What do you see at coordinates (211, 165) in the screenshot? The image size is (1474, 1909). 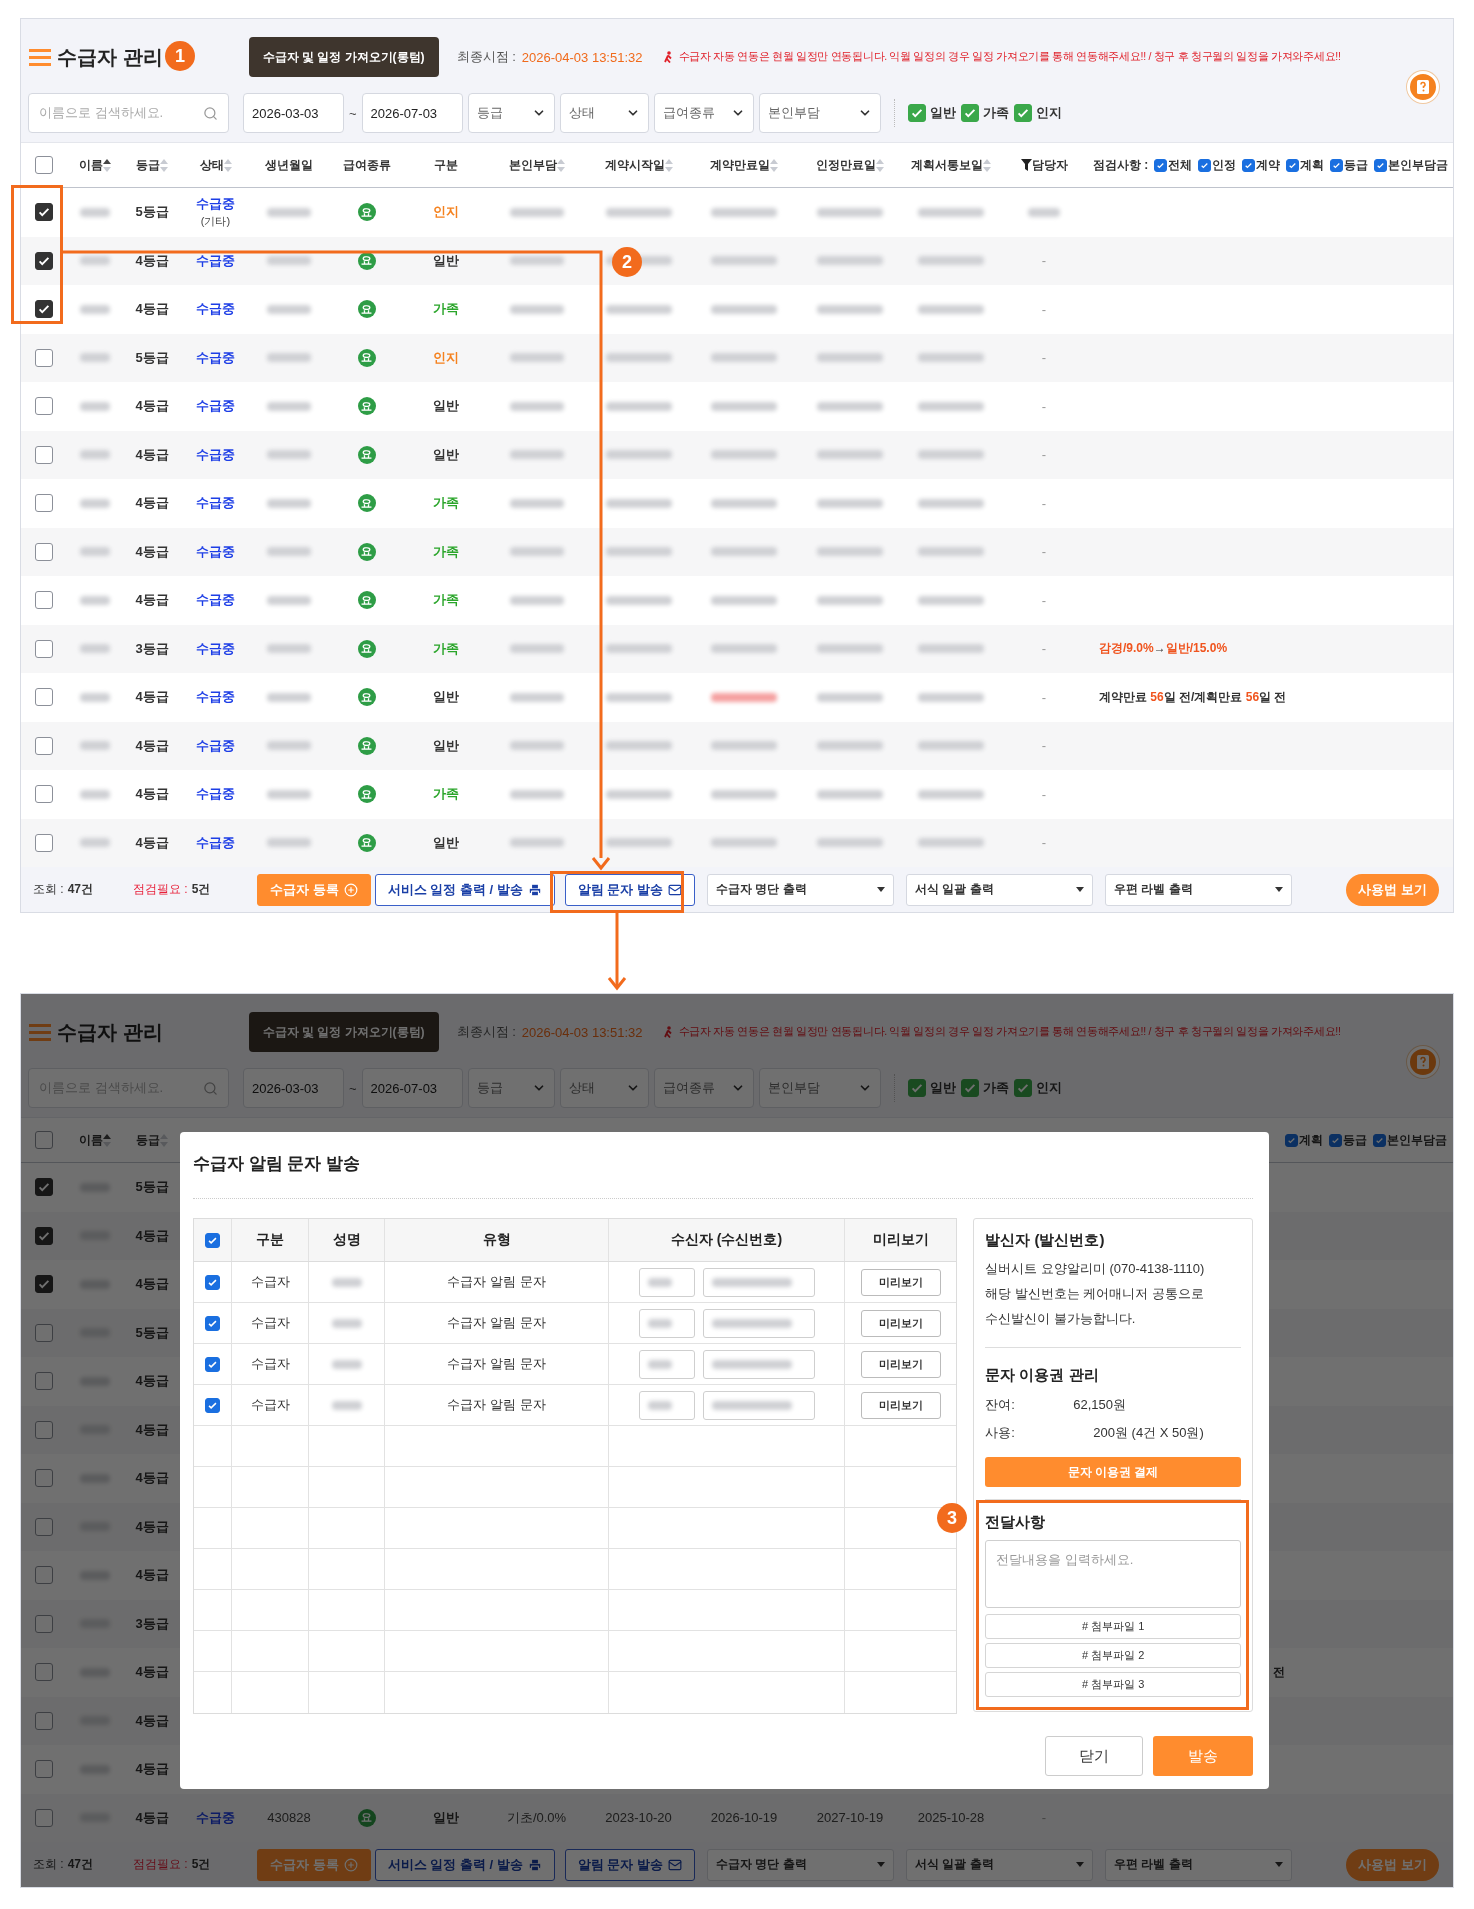 I see `column-header: 상태` at bounding box center [211, 165].